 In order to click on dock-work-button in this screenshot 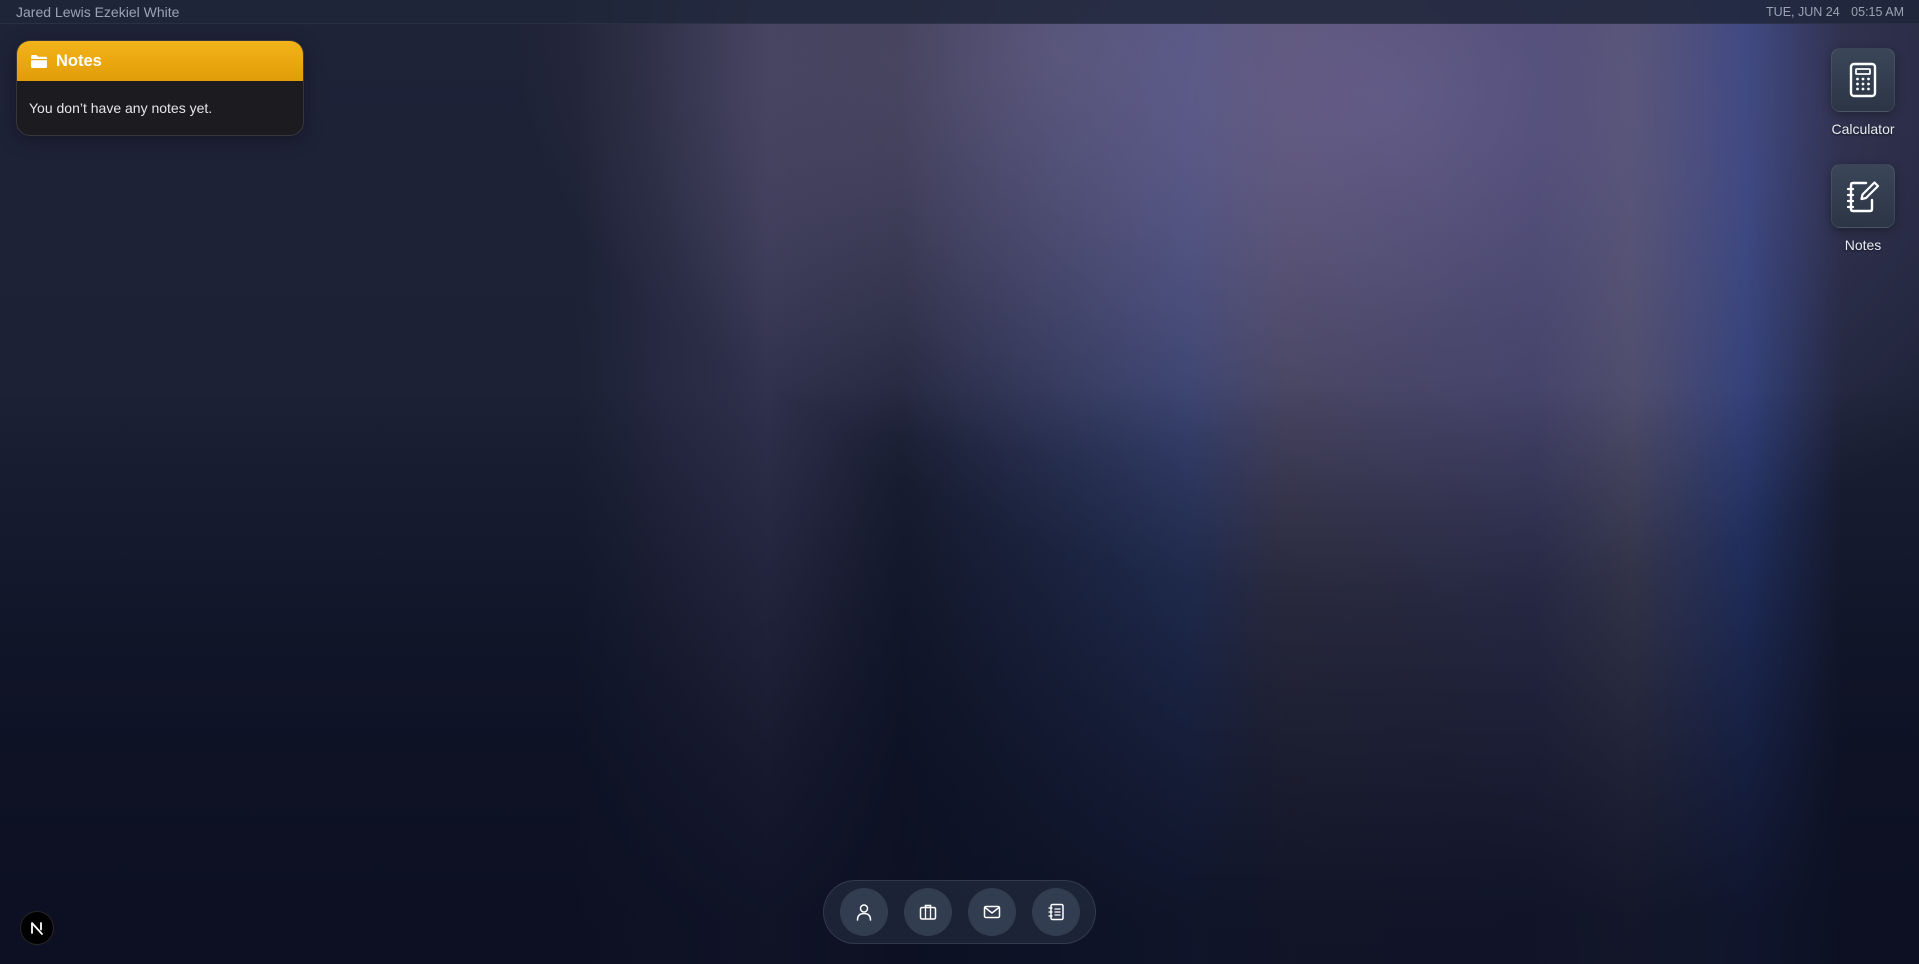, I will do `click(927, 912)`.